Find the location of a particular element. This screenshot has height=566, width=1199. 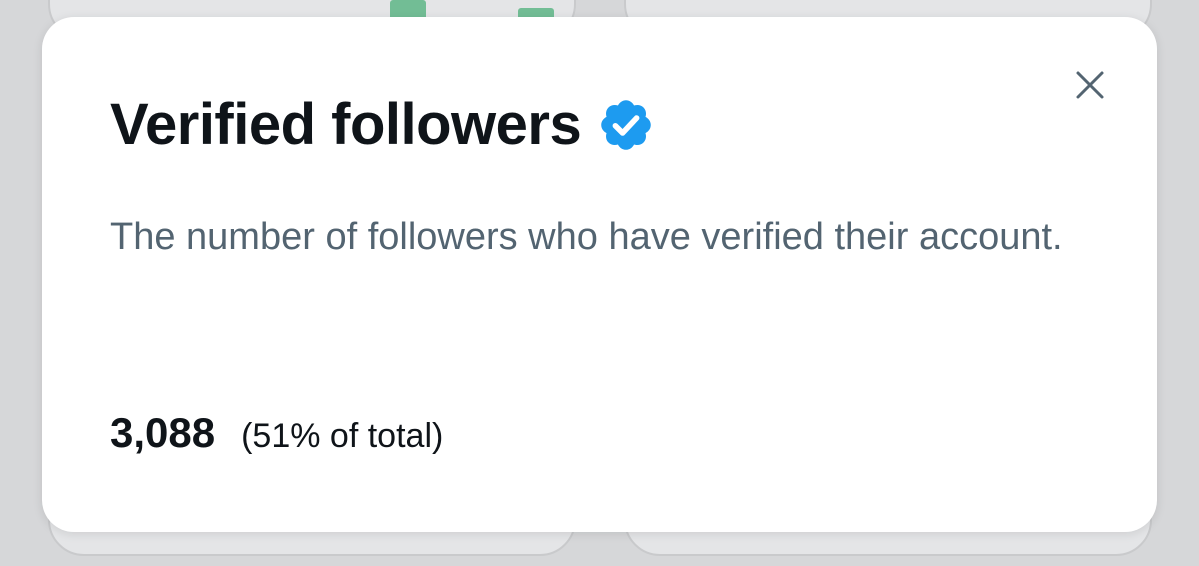

verified-followers-count: 3,088 is located at coordinates (163, 432).